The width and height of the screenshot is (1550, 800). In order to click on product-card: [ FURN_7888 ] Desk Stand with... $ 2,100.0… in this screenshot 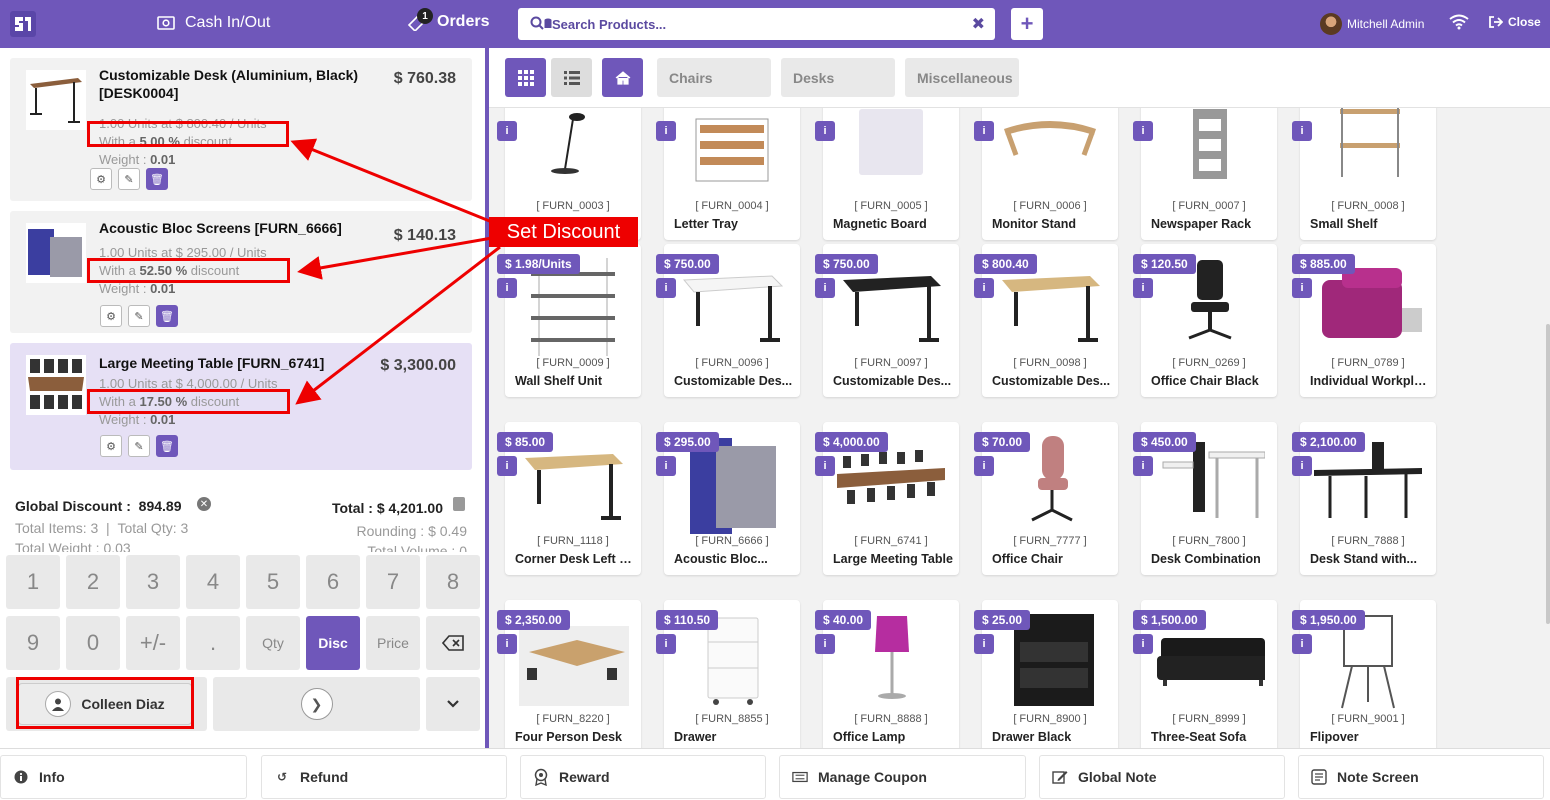, I will do `click(1364, 498)`.